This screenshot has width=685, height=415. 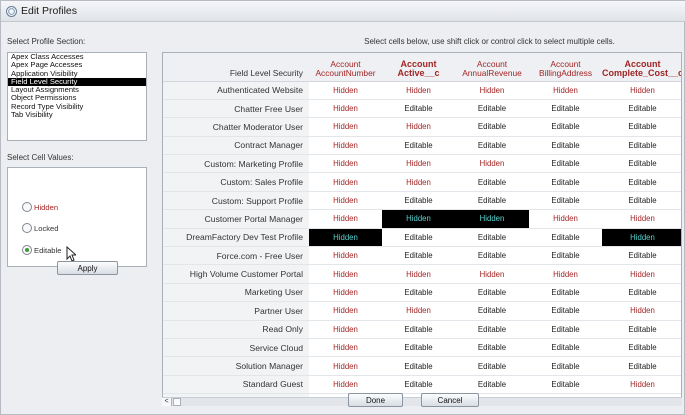 What do you see at coordinates (236, 146) in the screenshot?
I see `profile-name-cell: Contract Manager` at bounding box center [236, 146].